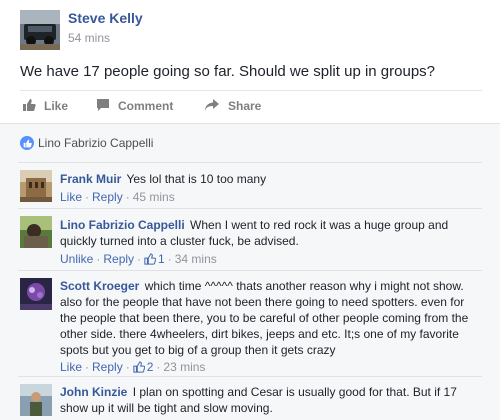  I want to click on share-button: Share, so click(232, 106).